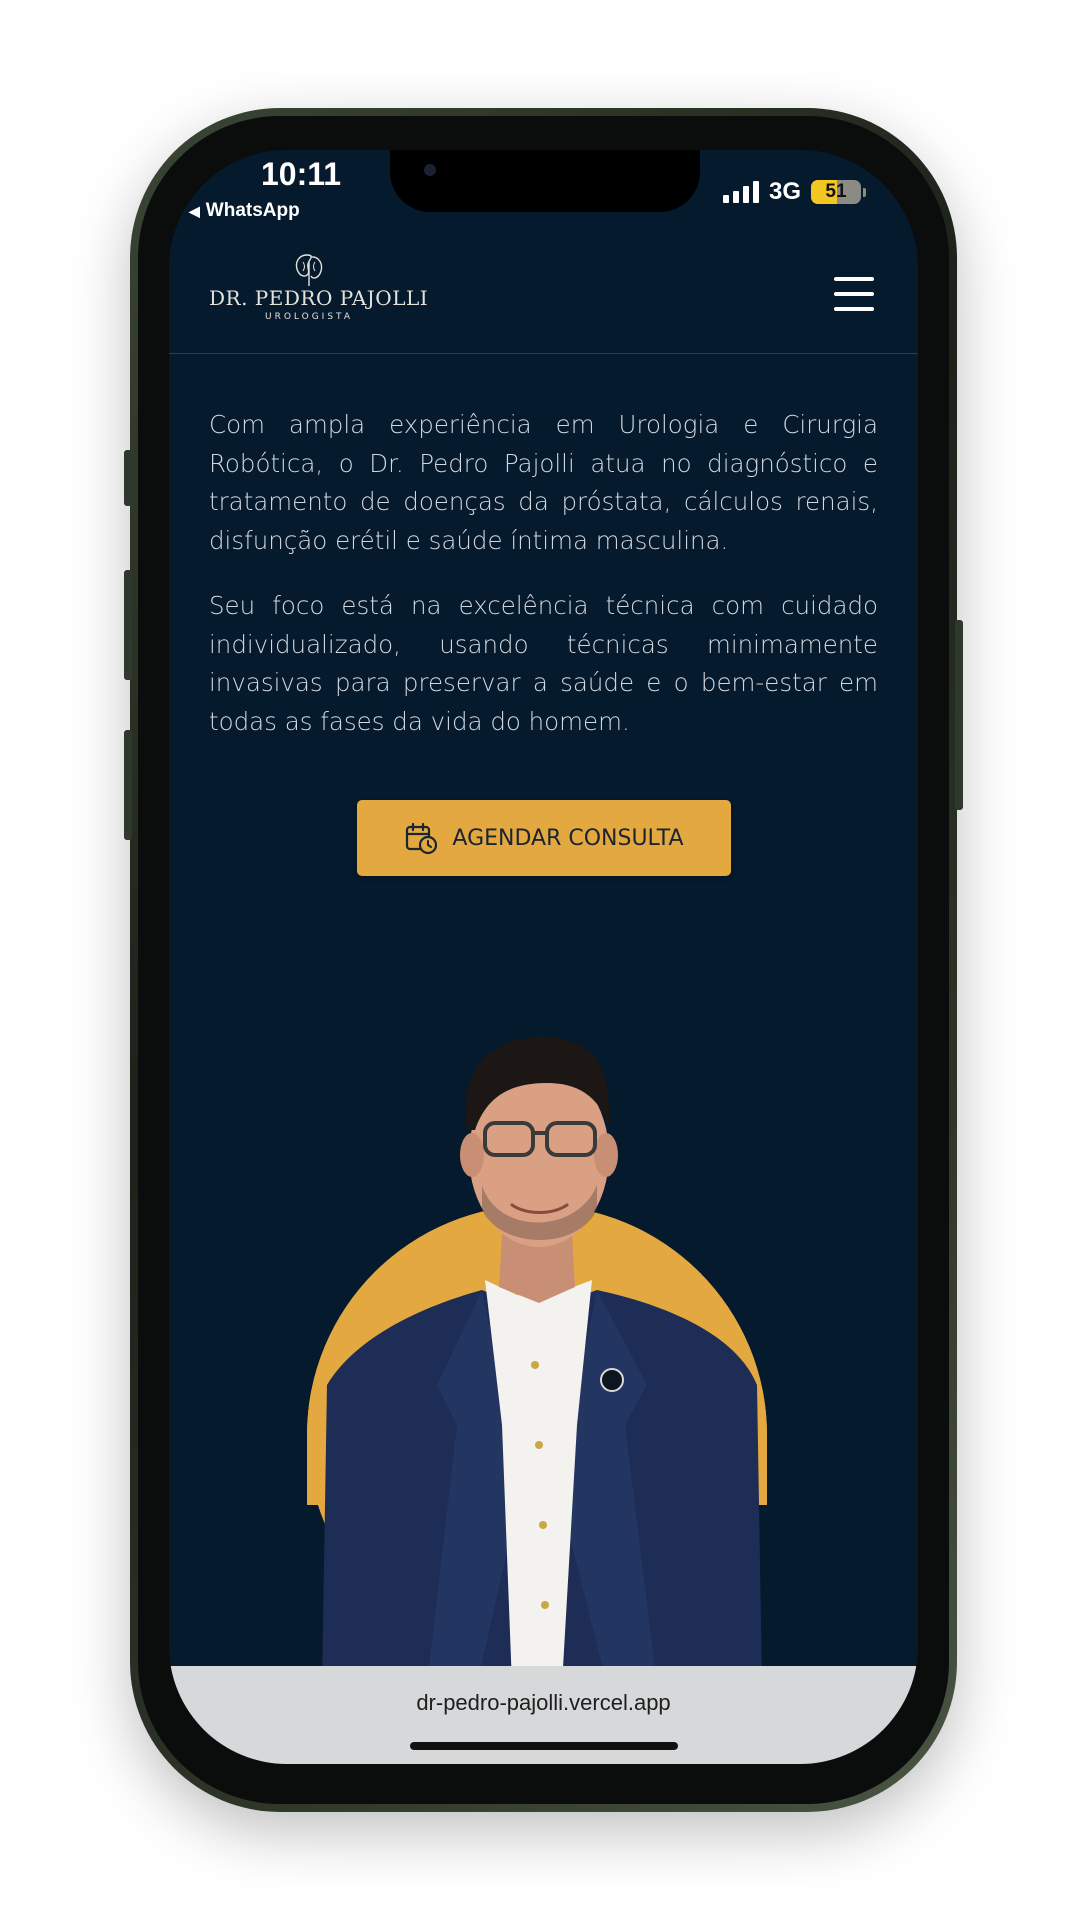  What do you see at coordinates (544, 1746) in the screenshot?
I see `home-indicator` at bounding box center [544, 1746].